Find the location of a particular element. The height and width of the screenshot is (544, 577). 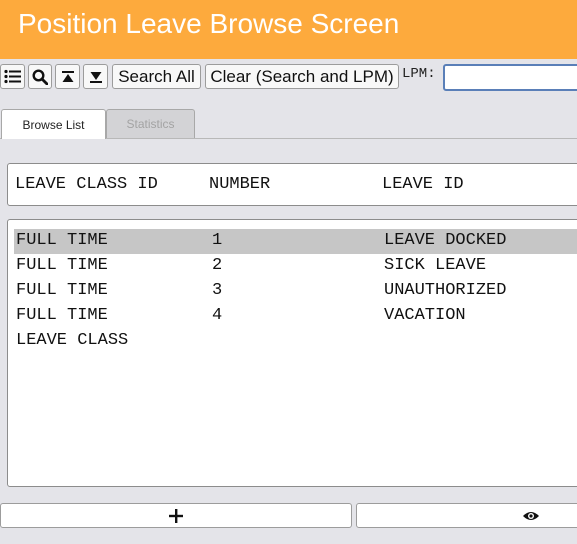

first-record-button is located at coordinates (67, 76).